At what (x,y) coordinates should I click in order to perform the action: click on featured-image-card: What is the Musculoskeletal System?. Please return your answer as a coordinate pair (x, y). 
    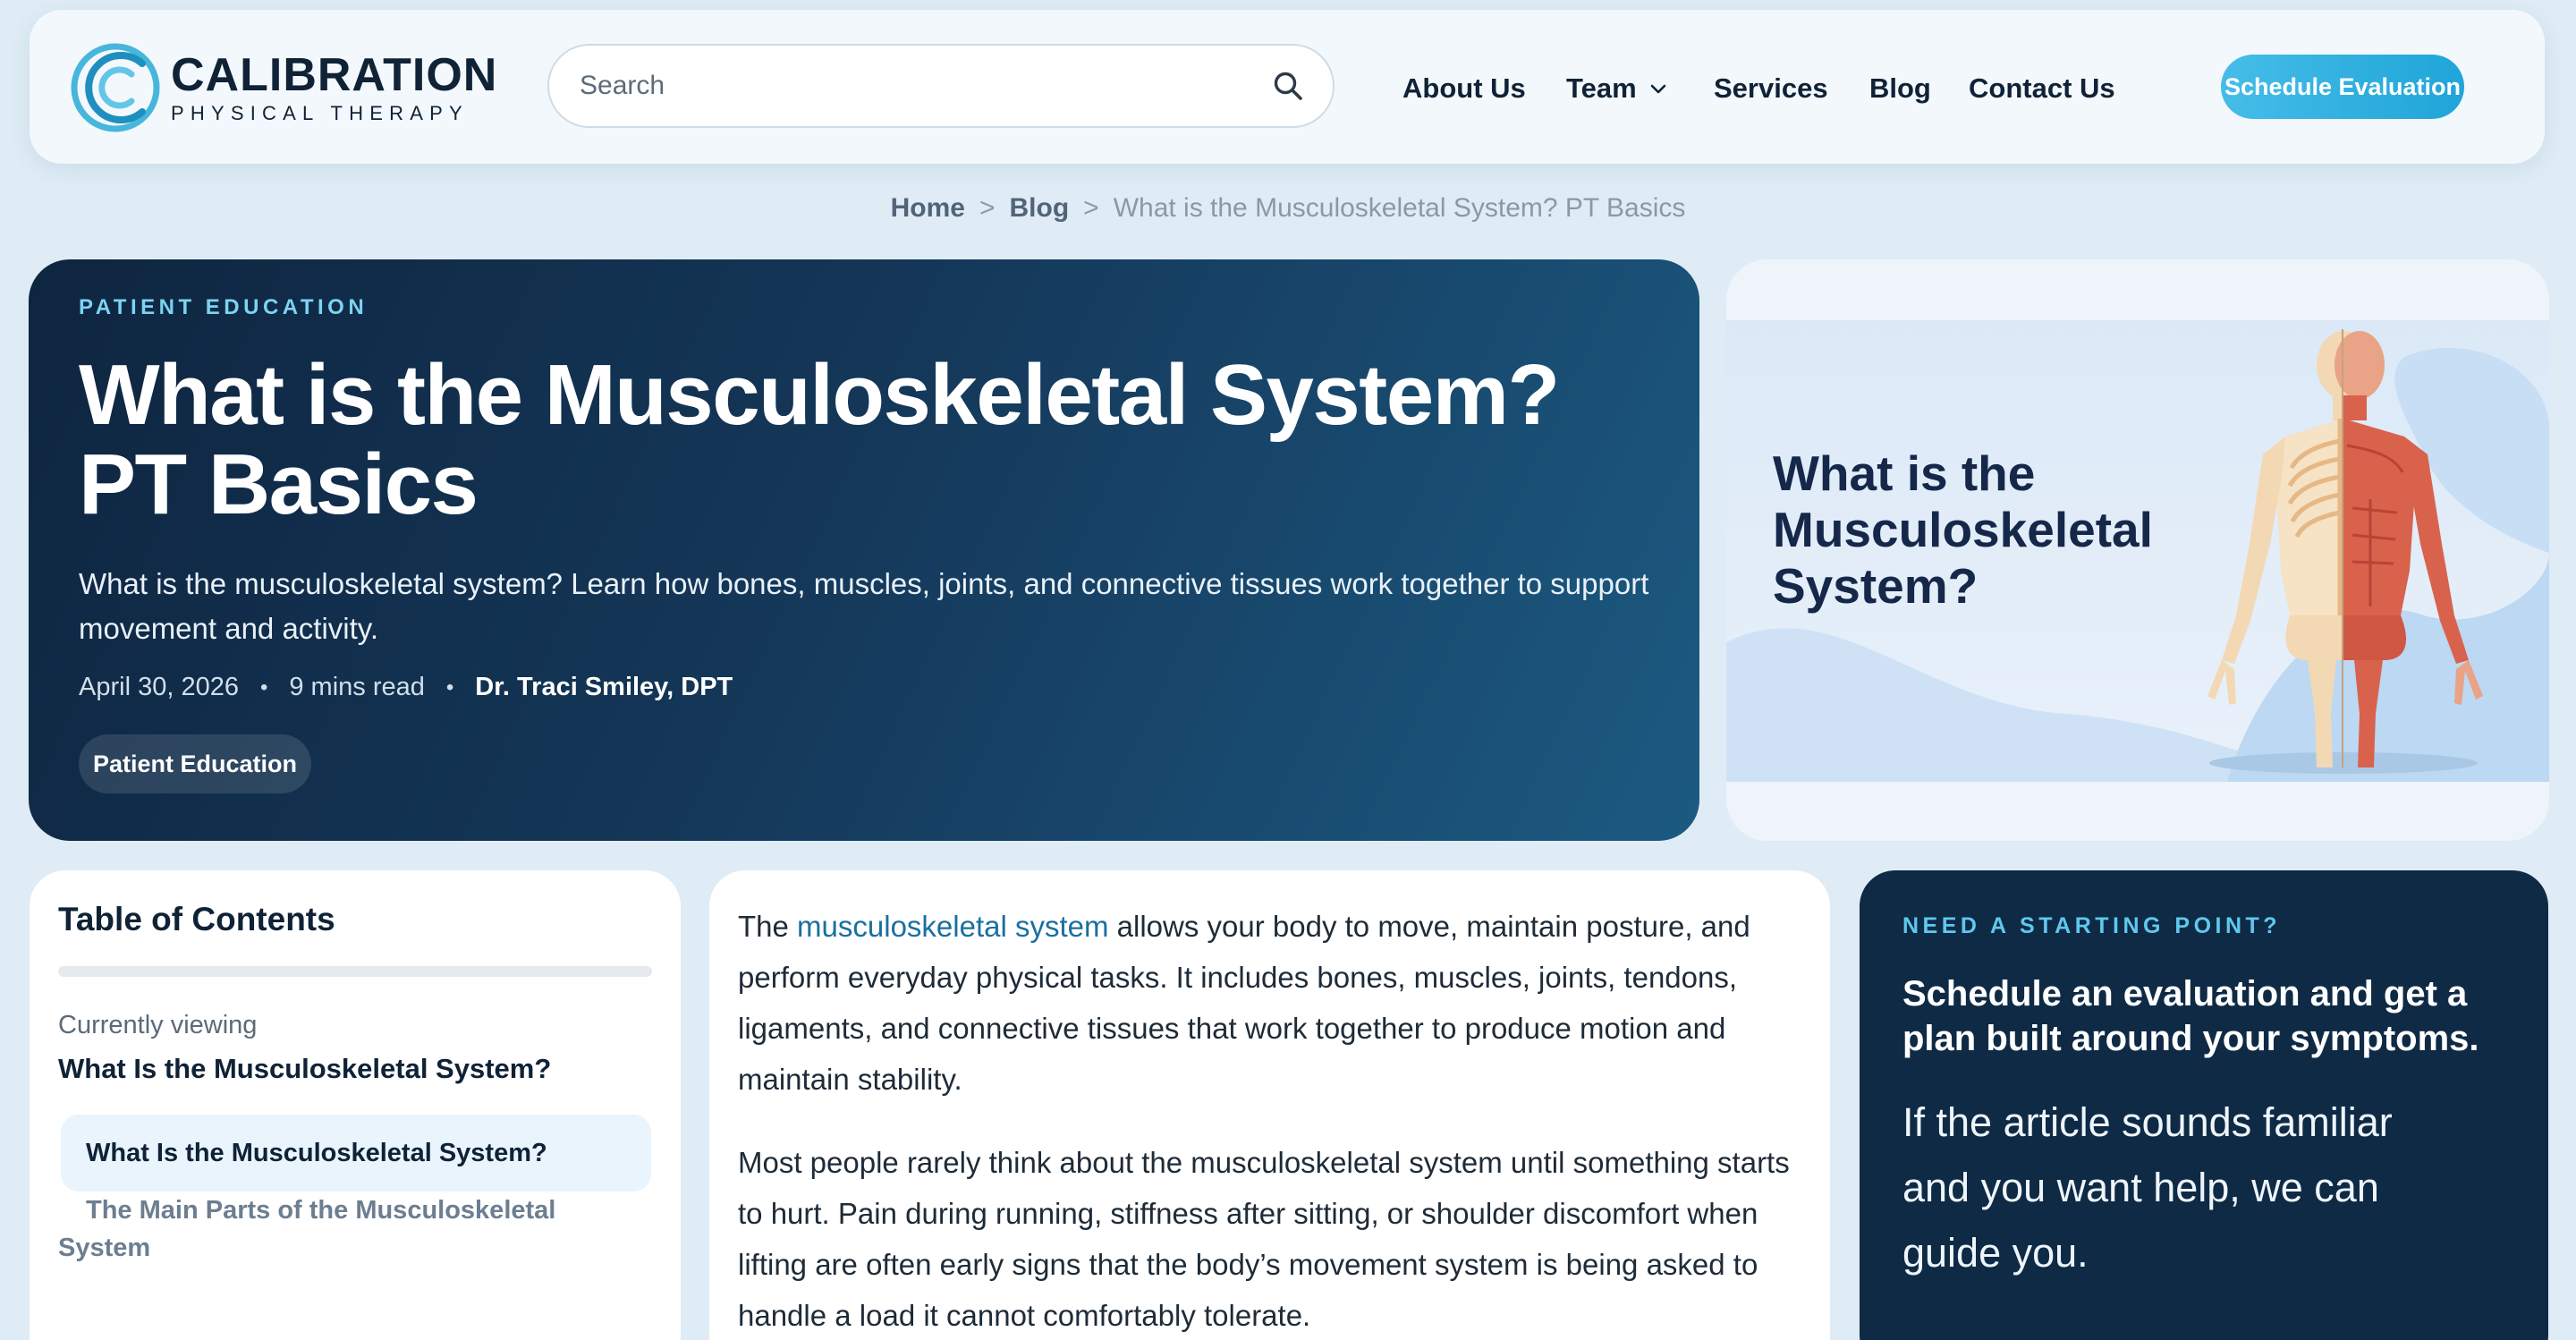
    Looking at the image, I should click on (2137, 550).